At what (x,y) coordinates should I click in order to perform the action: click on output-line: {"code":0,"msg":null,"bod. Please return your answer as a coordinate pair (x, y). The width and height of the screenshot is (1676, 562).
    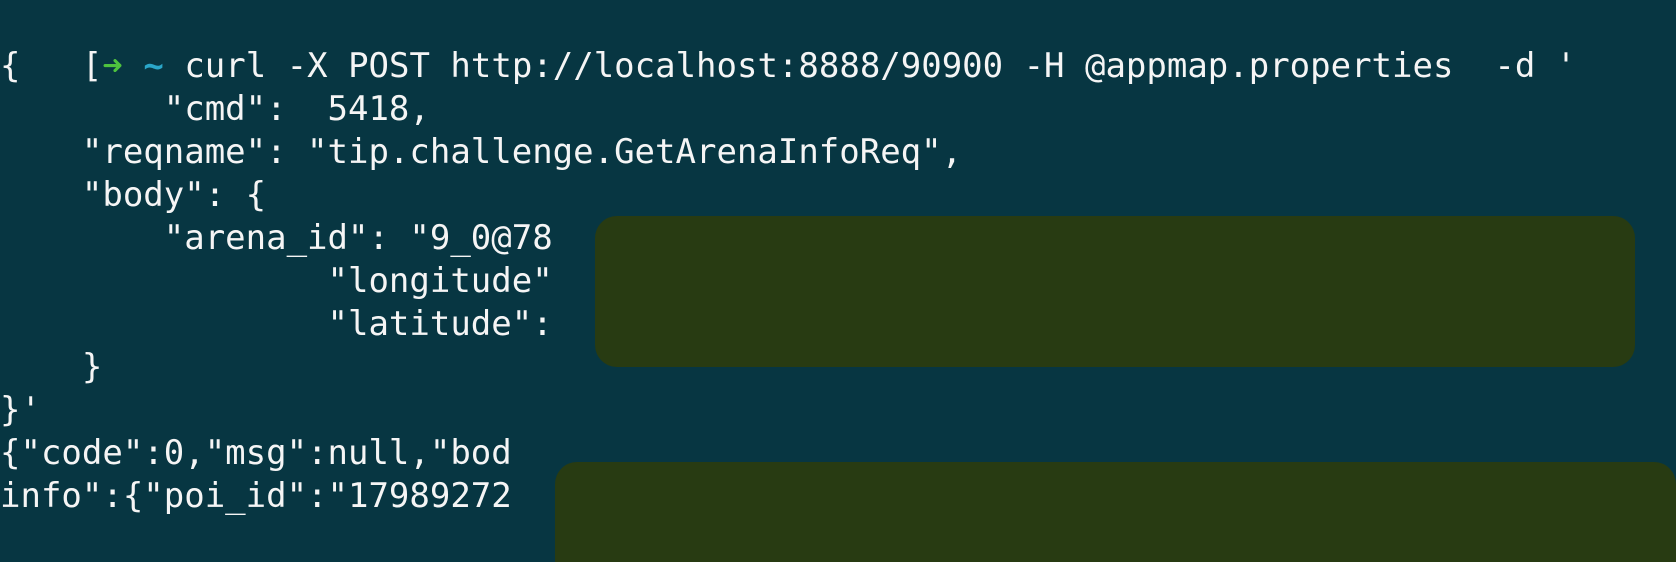
    Looking at the image, I should click on (256, 453).